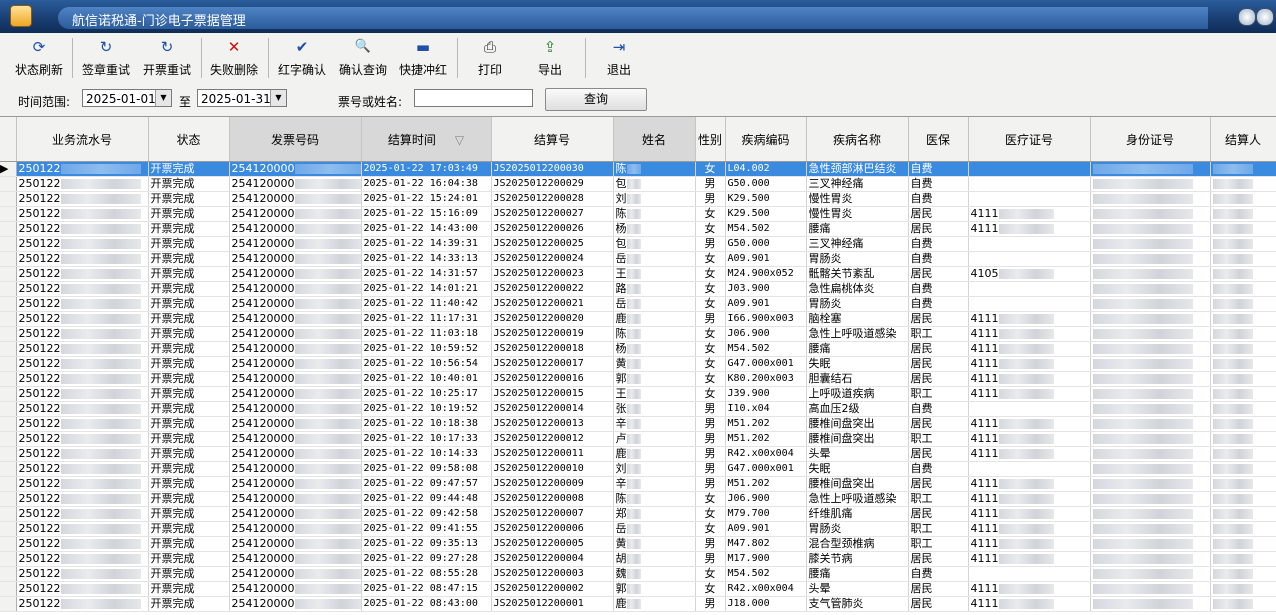 This screenshot has width=1276, height=615. Describe the element at coordinates (654, 139) in the screenshot. I see `column-header: 姓名` at that location.